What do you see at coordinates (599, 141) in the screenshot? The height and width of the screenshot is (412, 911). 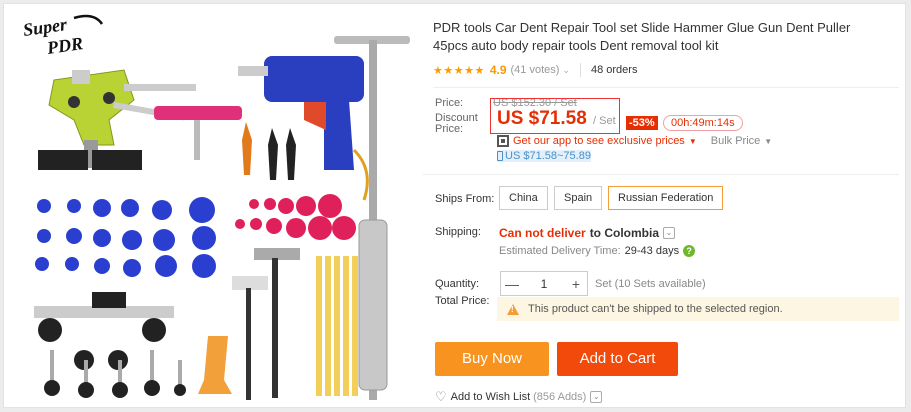 I see `app-promo-link: Get our app to see exclusive prices` at bounding box center [599, 141].